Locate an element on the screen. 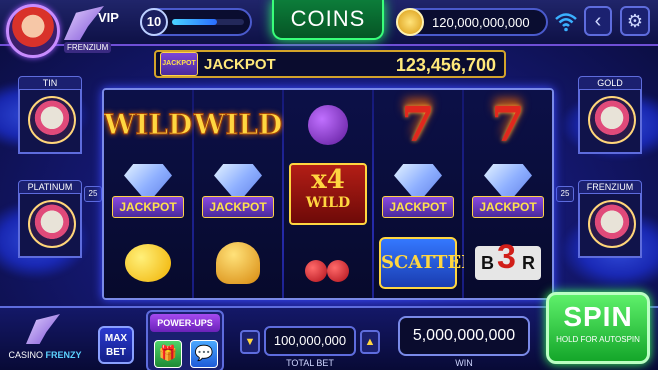  win-label: WIN is located at coordinates (464, 363).